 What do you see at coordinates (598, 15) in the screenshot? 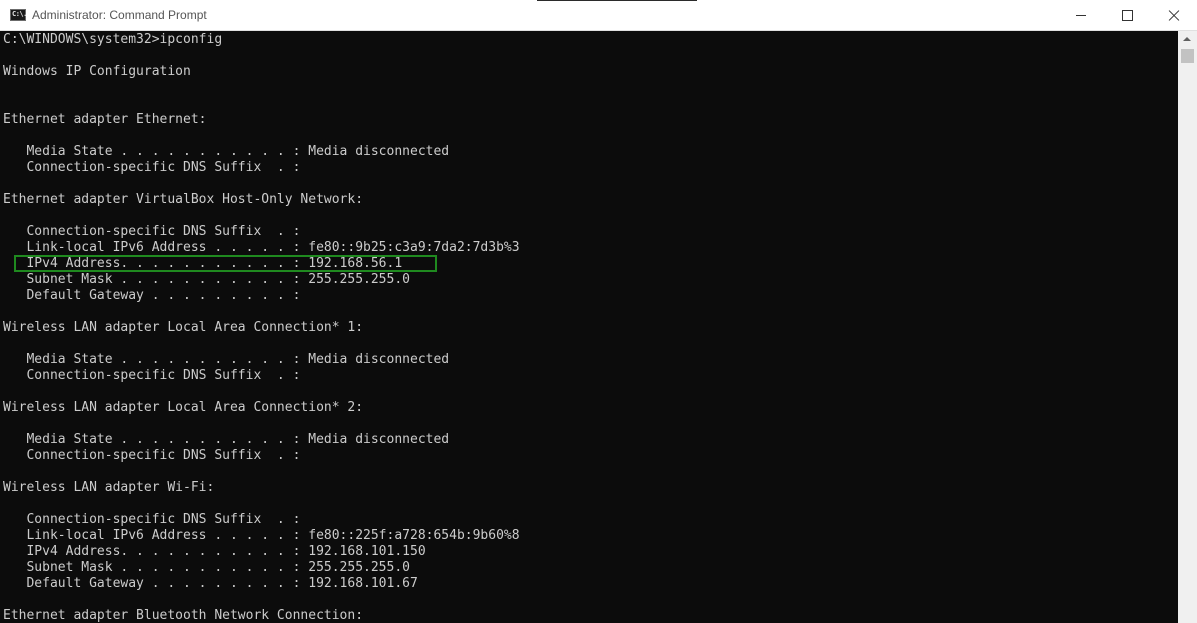
I see `title-bar: C:\. Administrator: Command Prompt` at bounding box center [598, 15].